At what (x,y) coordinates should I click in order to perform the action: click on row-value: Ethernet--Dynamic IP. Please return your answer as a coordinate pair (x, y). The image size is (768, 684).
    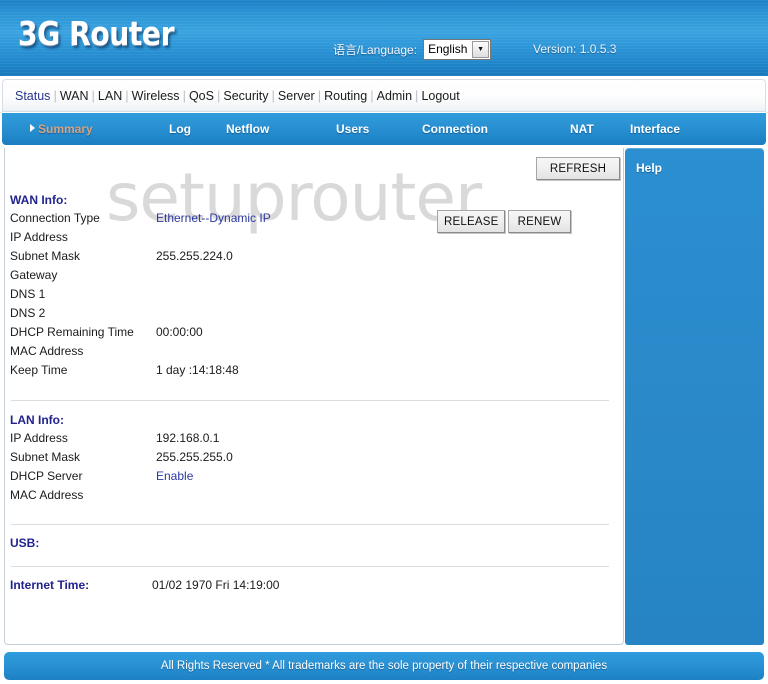
    Looking at the image, I should click on (213, 218).